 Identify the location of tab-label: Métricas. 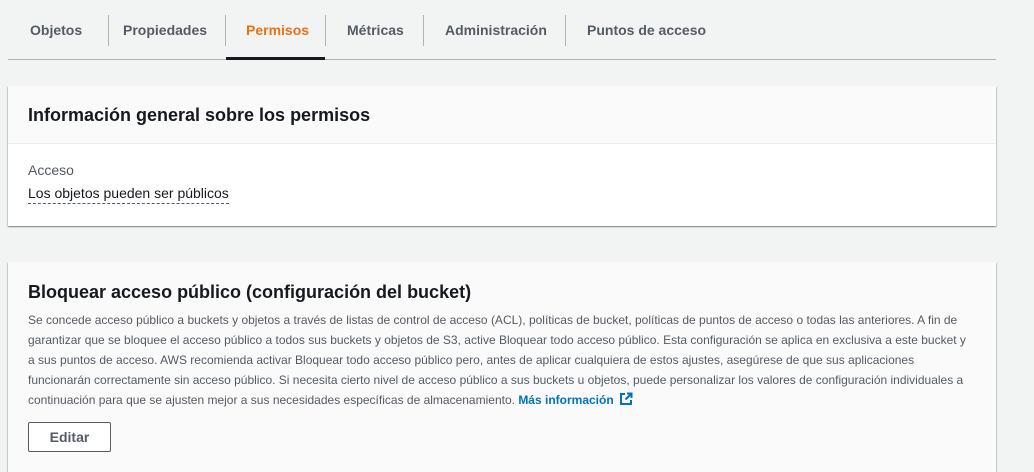
(375, 29).